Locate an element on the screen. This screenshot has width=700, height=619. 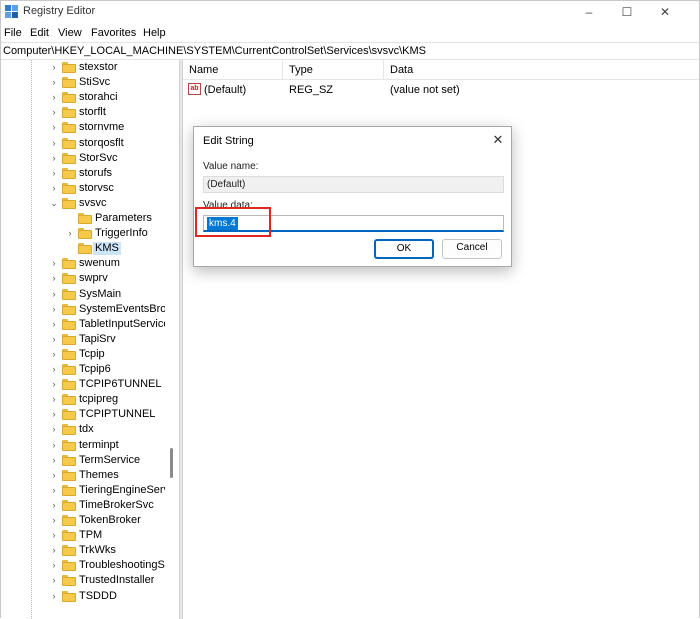
tree-item: › storflt is located at coordinates (83, 112).